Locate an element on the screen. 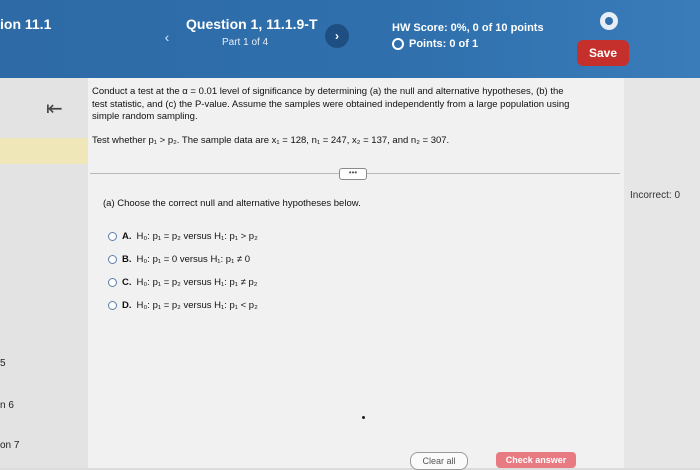 The height and width of the screenshot is (470, 700). prompt-line: simple random sampling. is located at coordinates (145, 116).